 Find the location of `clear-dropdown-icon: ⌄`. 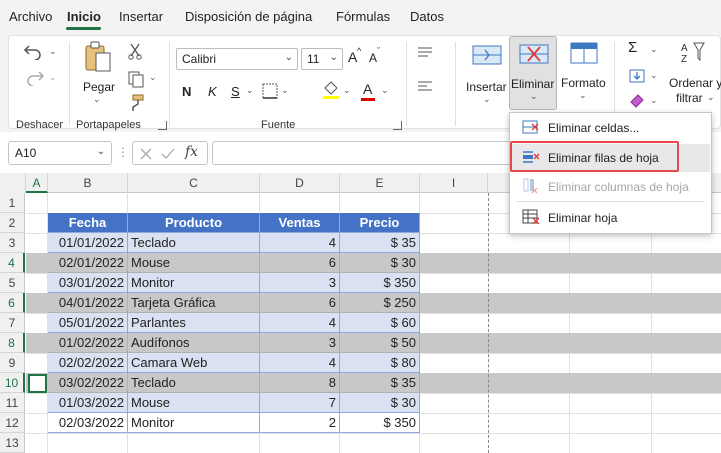

clear-dropdown-icon: ⌄ is located at coordinates (654, 100).